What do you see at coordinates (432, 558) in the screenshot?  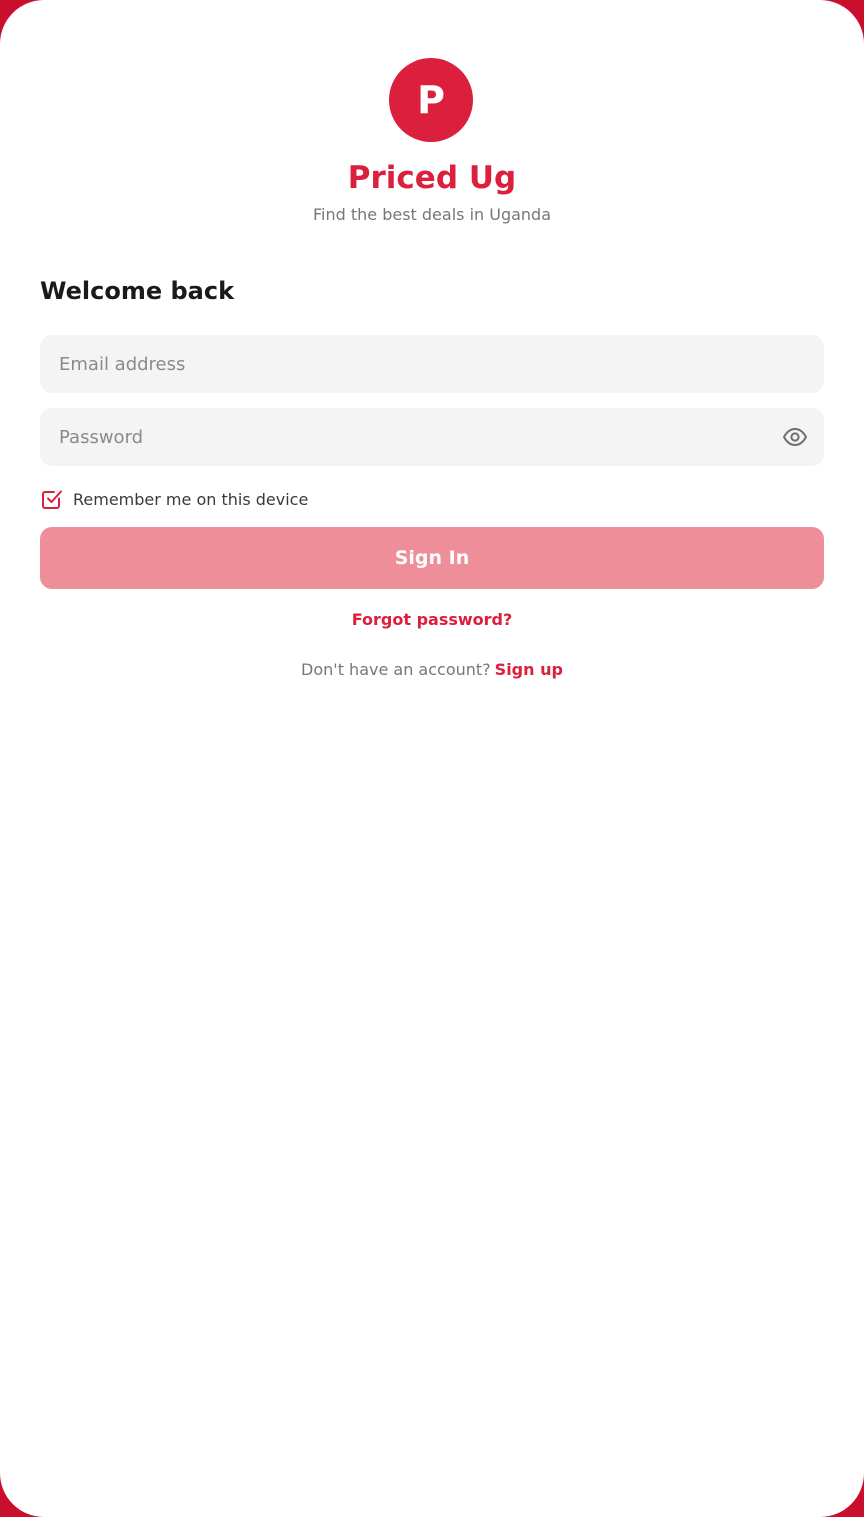 I see `sign-in-button: Sign In` at bounding box center [432, 558].